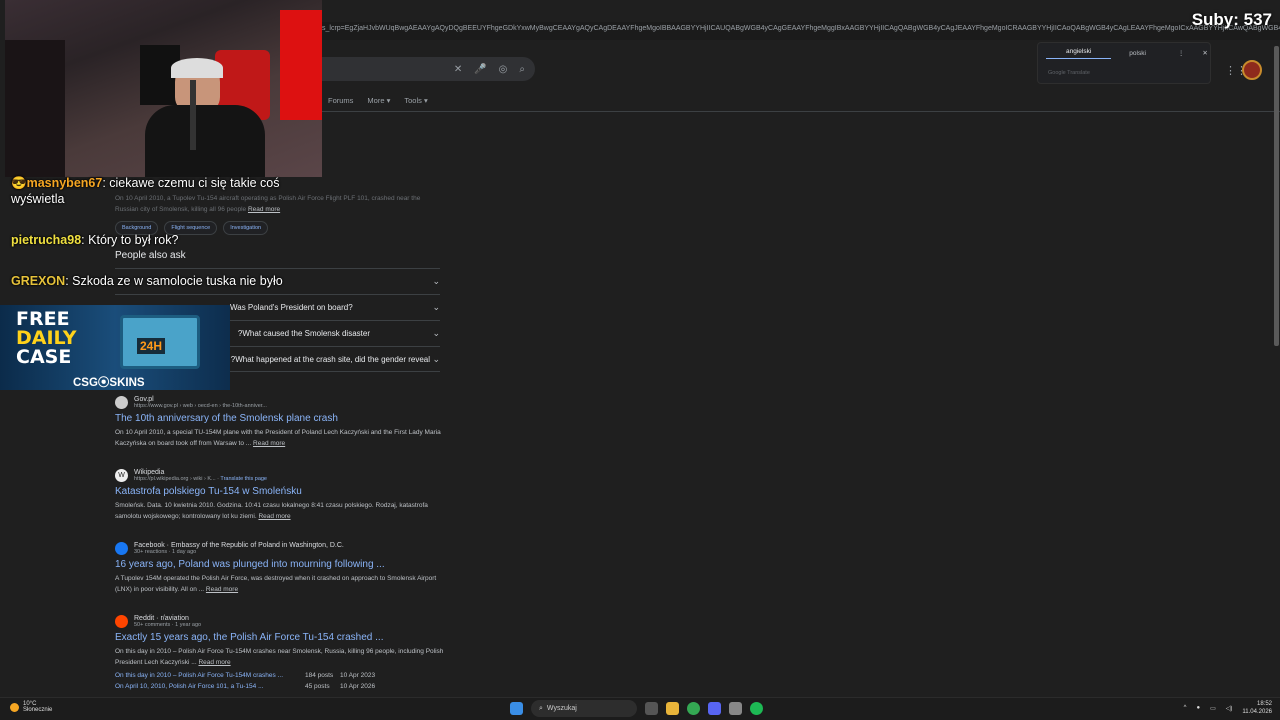  I want to click on discord-icon, so click(714, 708).